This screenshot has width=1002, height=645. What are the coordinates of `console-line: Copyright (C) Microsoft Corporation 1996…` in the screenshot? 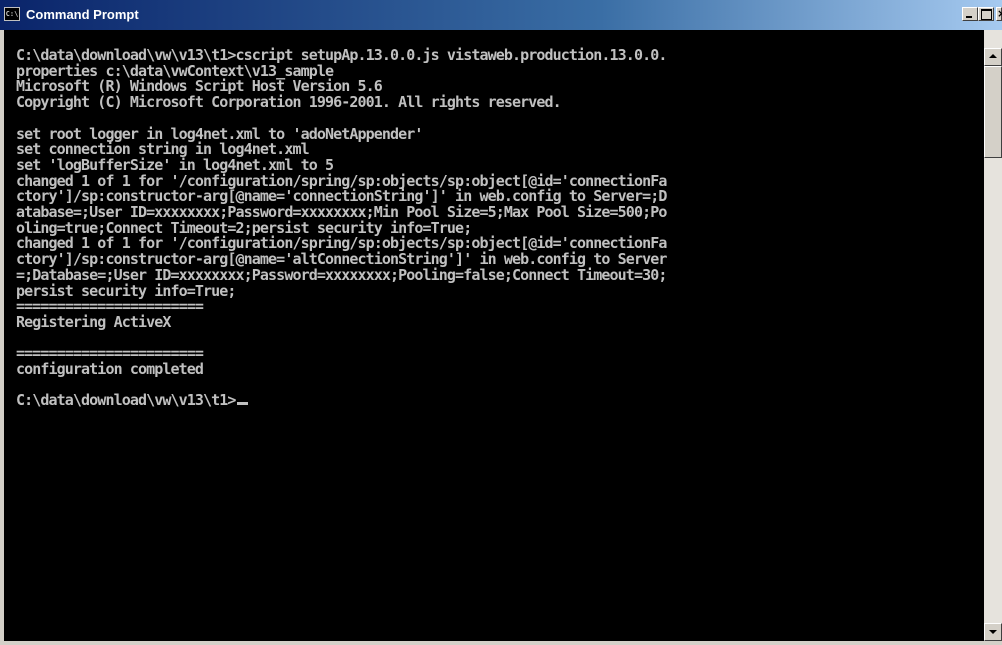 It's located at (289, 102).